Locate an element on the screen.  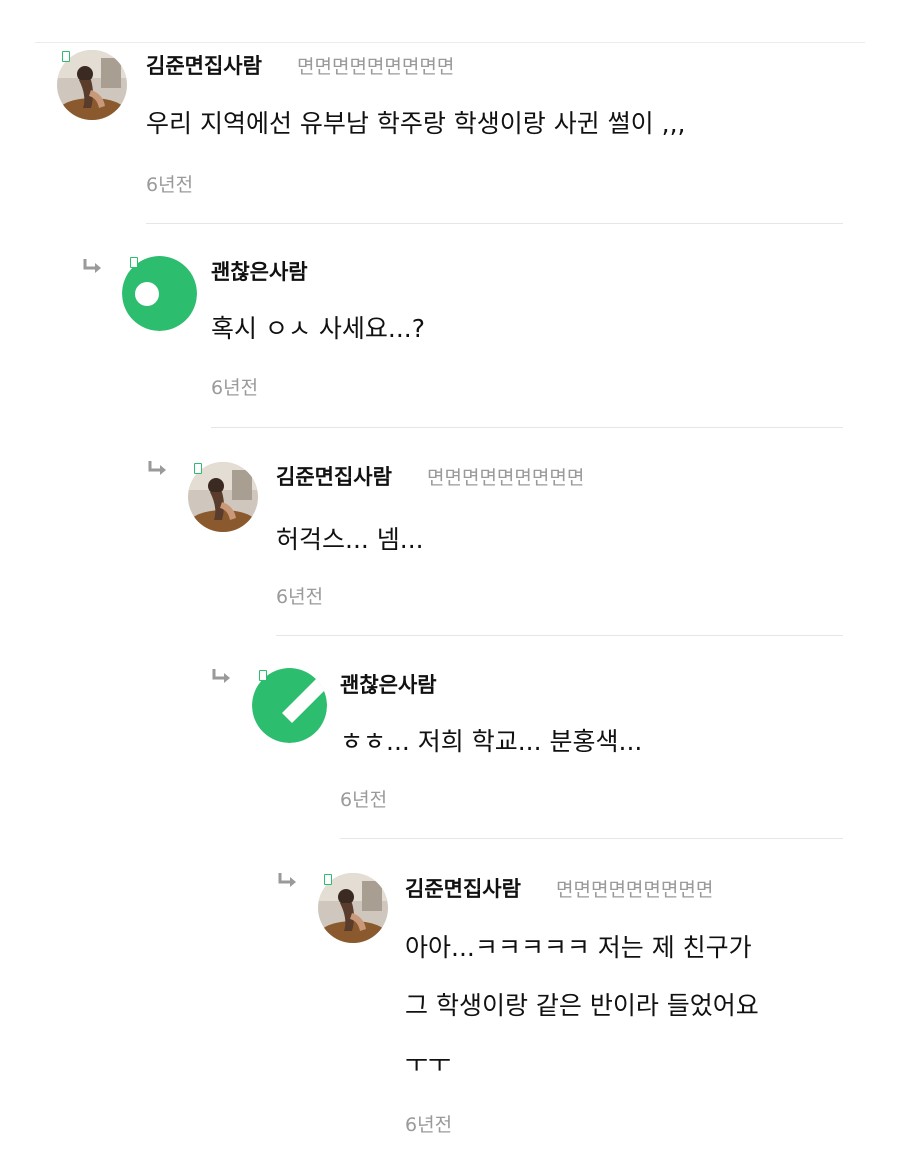
comment-text-line-3: ㅜㅜ is located at coordinates (428, 1063).